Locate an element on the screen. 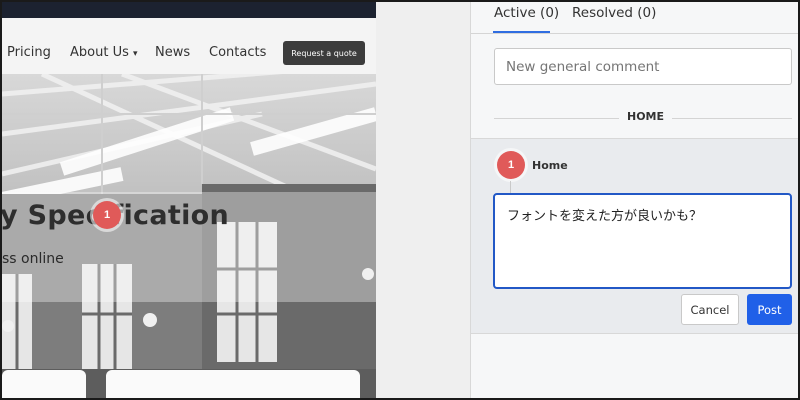 Image resolution: width=800 pixels, height=400 pixels. thread-page-name: Home is located at coordinates (550, 165).